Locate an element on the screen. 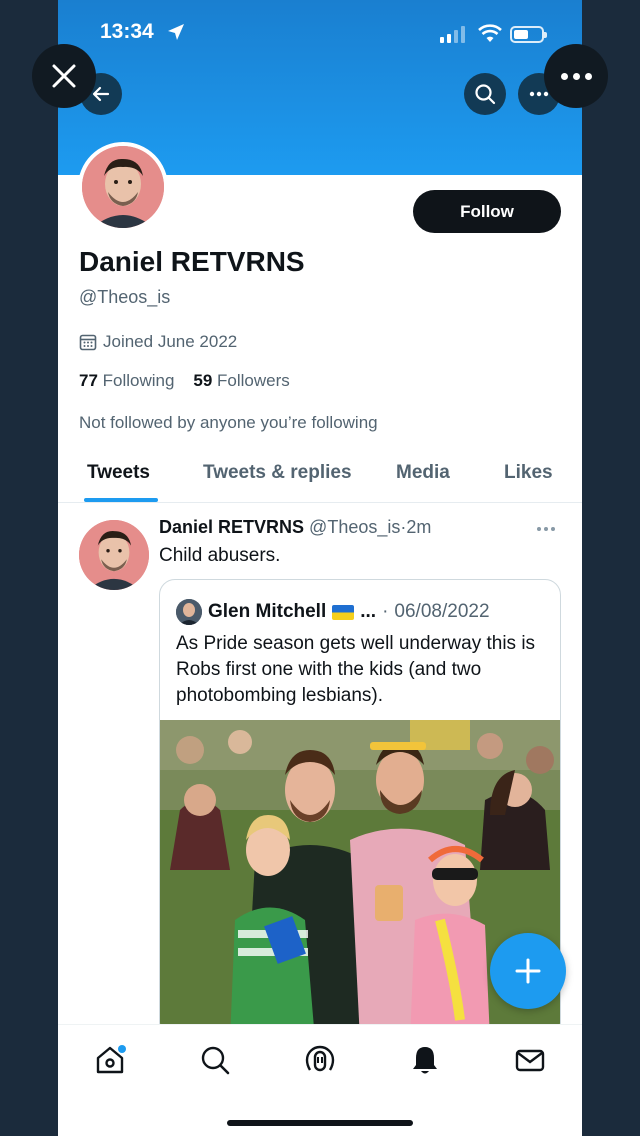 The image size is (640, 1136). tweet-header: Daniel RETVRNS @Theos_is·2m is located at coordinates (295, 527).